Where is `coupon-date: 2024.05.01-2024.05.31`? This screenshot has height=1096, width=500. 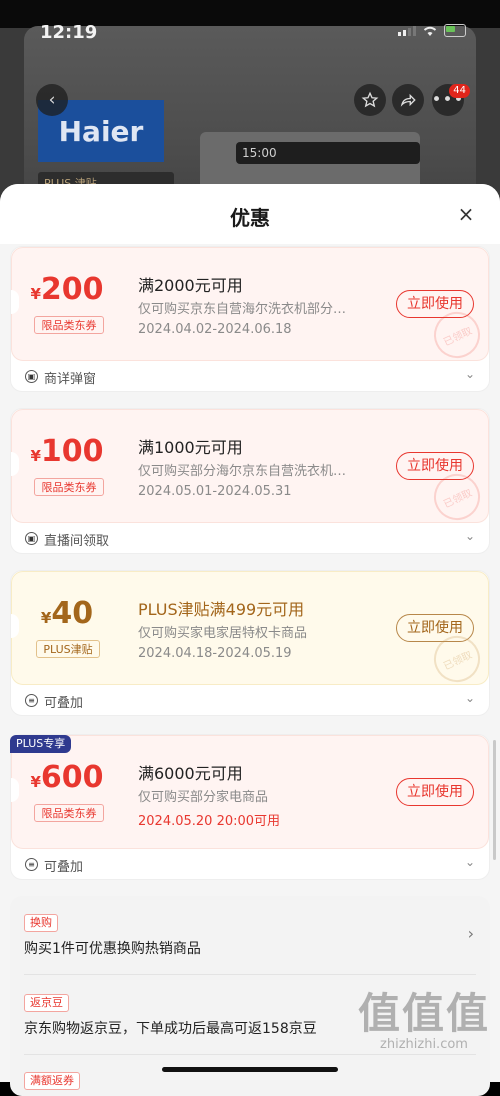 coupon-date: 2024.05.01-2024.05.31 is located at coordinates (215, 491).